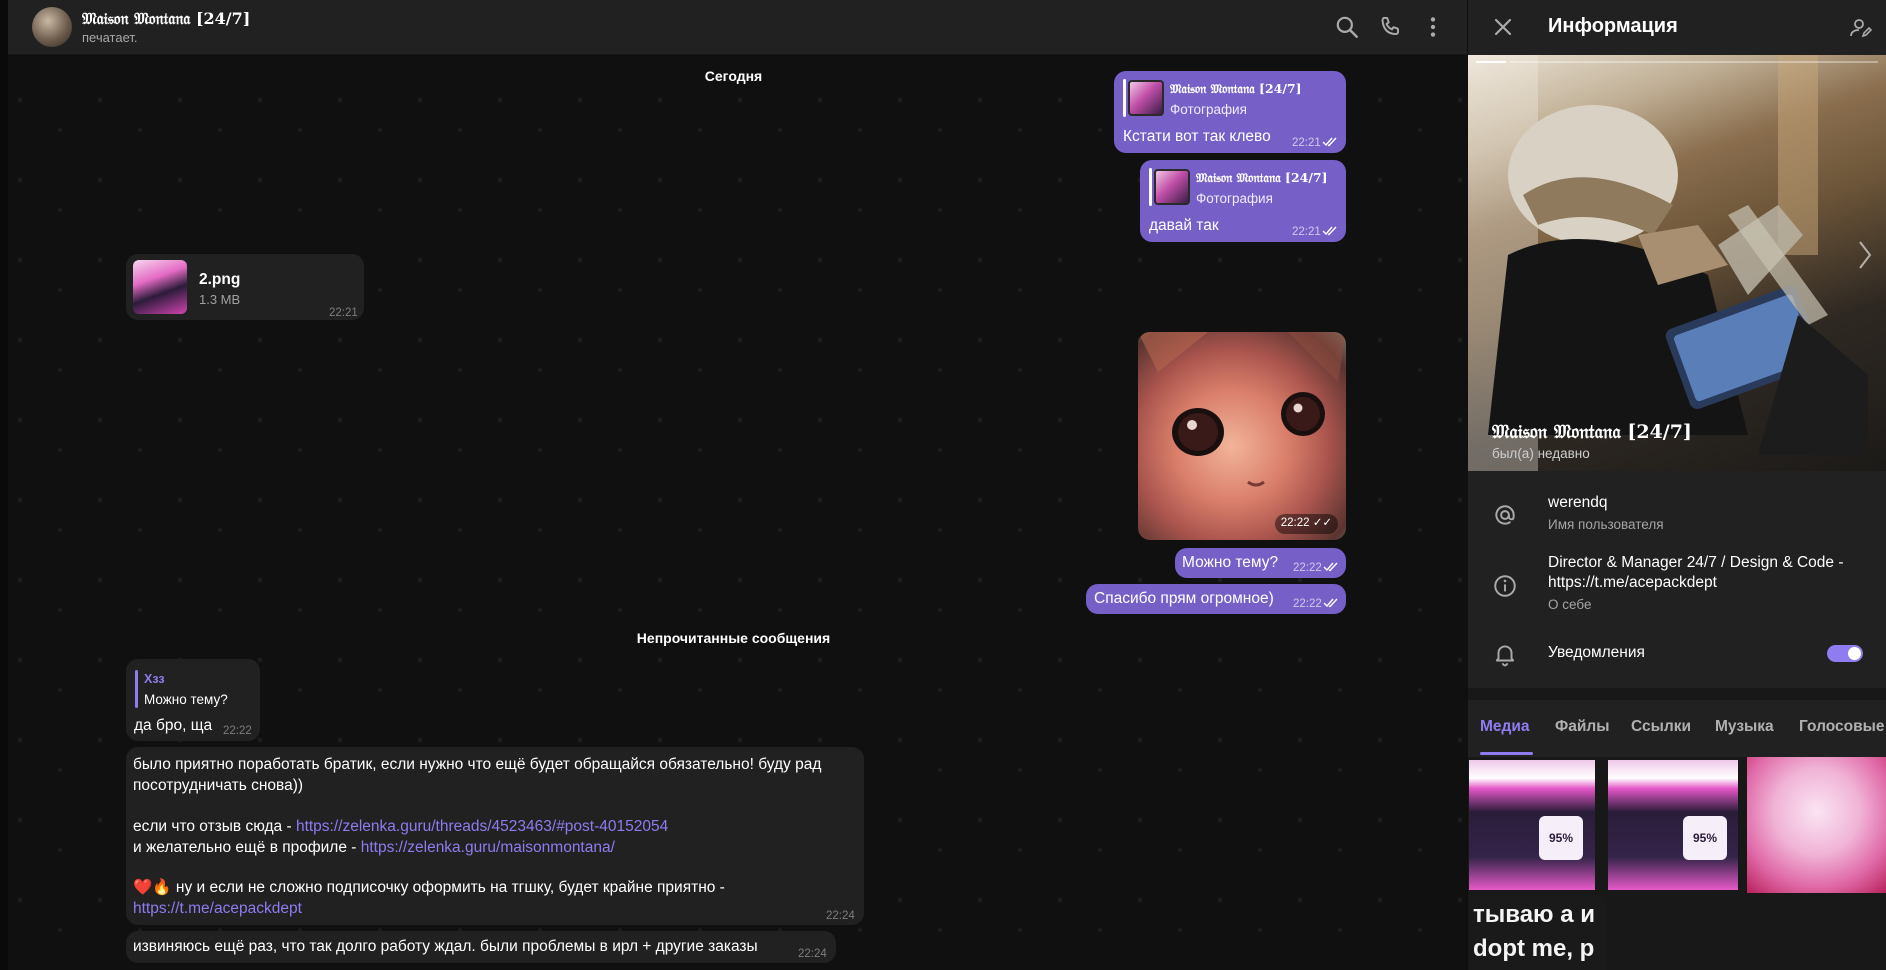 Image resolution: width=1886 pixels, height=970 pixels. Describe the element at coordinates (1184, 225) in the screenshot. I see `message-text: давай так` at that location.